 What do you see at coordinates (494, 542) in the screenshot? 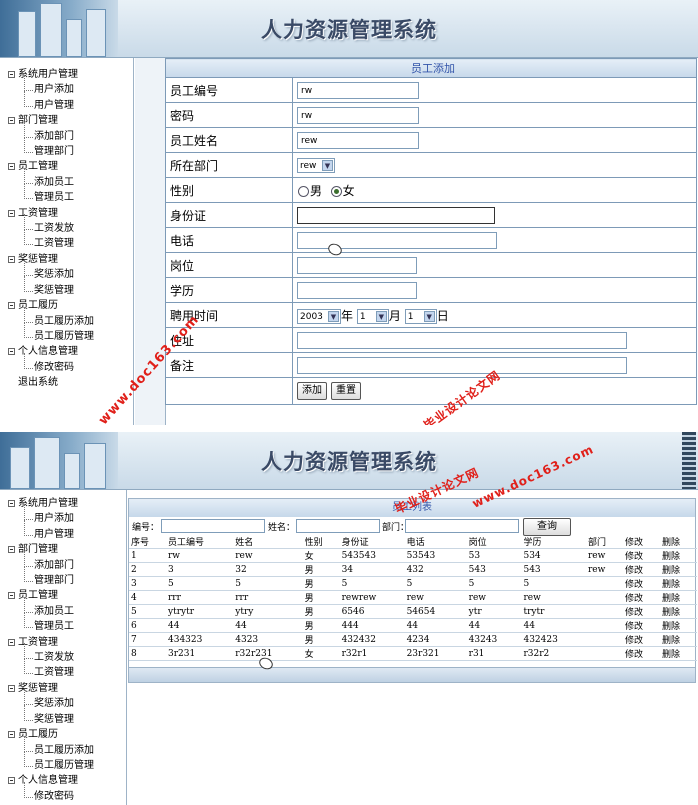
I see `column-header: 岗位` at bounding box center [494, 542].